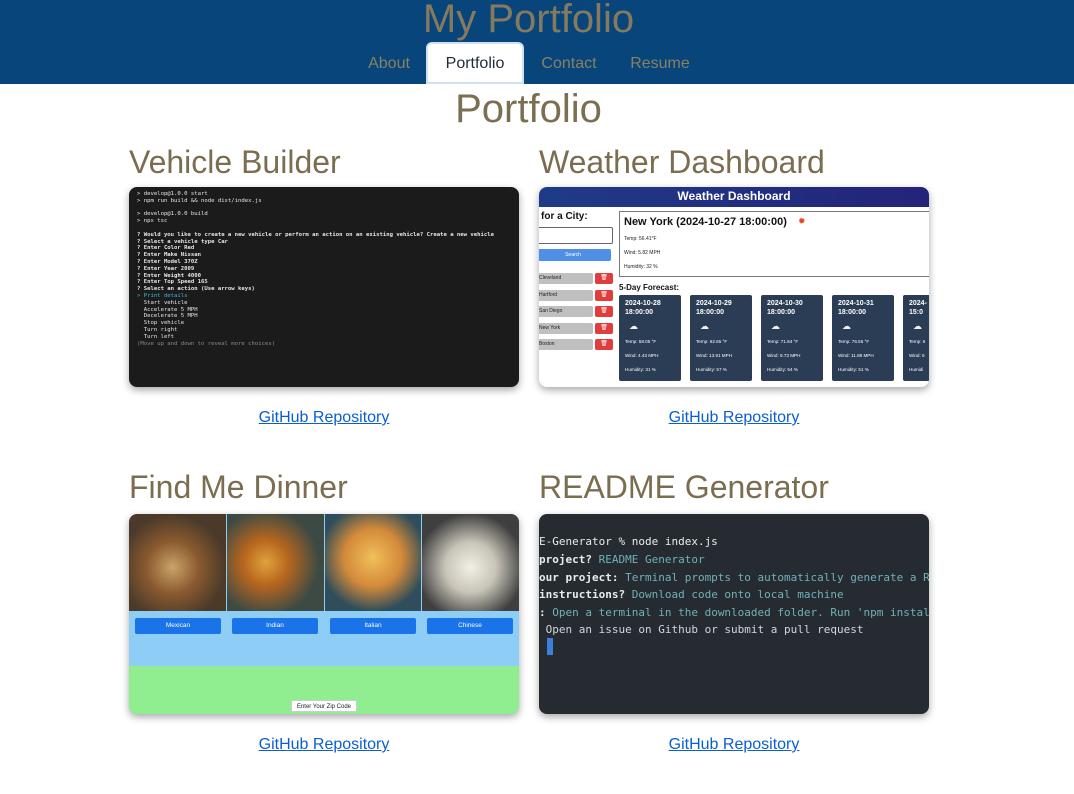  What do you see at coordinates (162, 302) in the screenshot?
I see `terminal-line: Start vehicle` at bounding box center [162, 302].